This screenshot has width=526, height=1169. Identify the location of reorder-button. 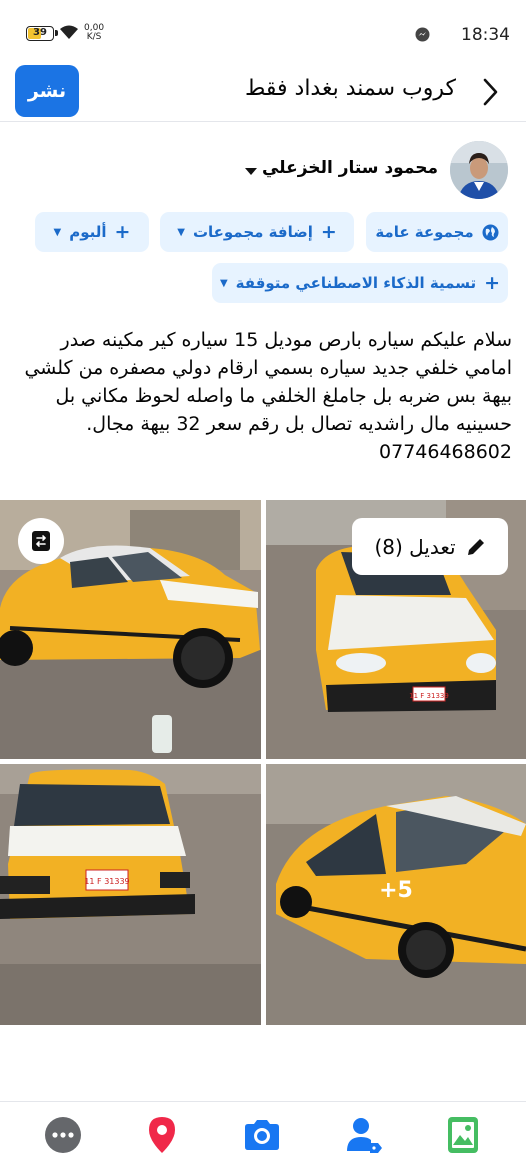
(41, 541).